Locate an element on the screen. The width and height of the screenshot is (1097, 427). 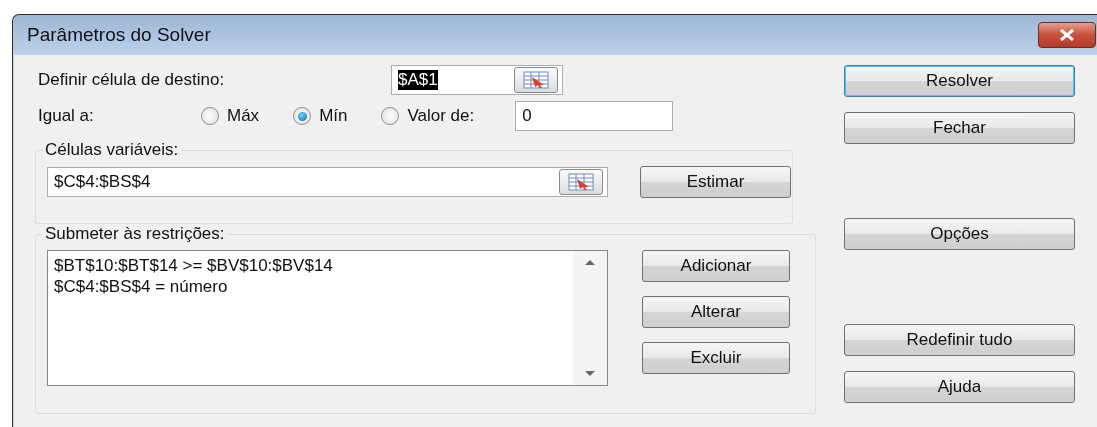
input-field: $C$4:$BS$4 is located at coordinates (327, 182).